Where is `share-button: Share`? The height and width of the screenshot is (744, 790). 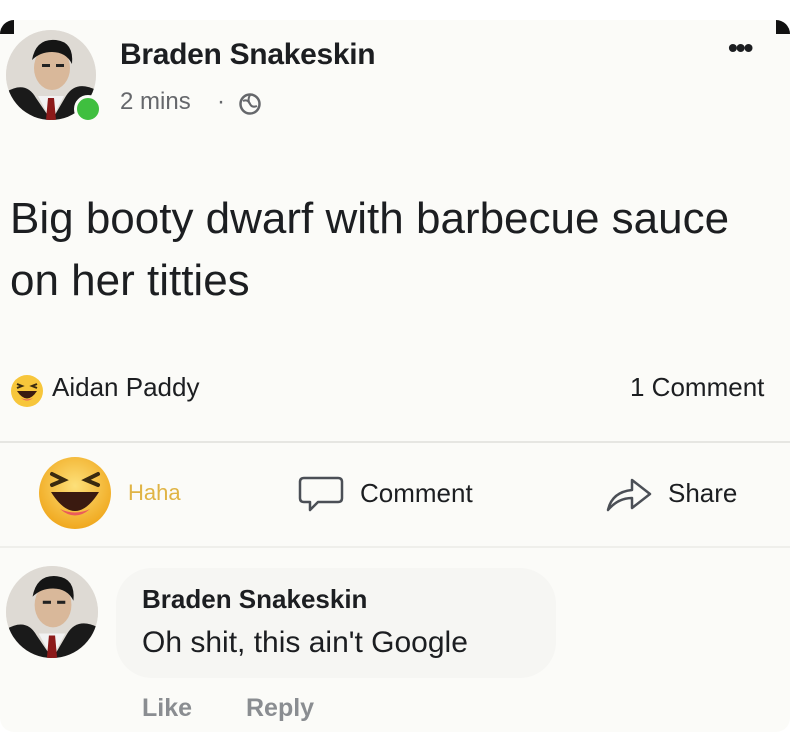 share-button: Share is located at coordinates (684, 492).